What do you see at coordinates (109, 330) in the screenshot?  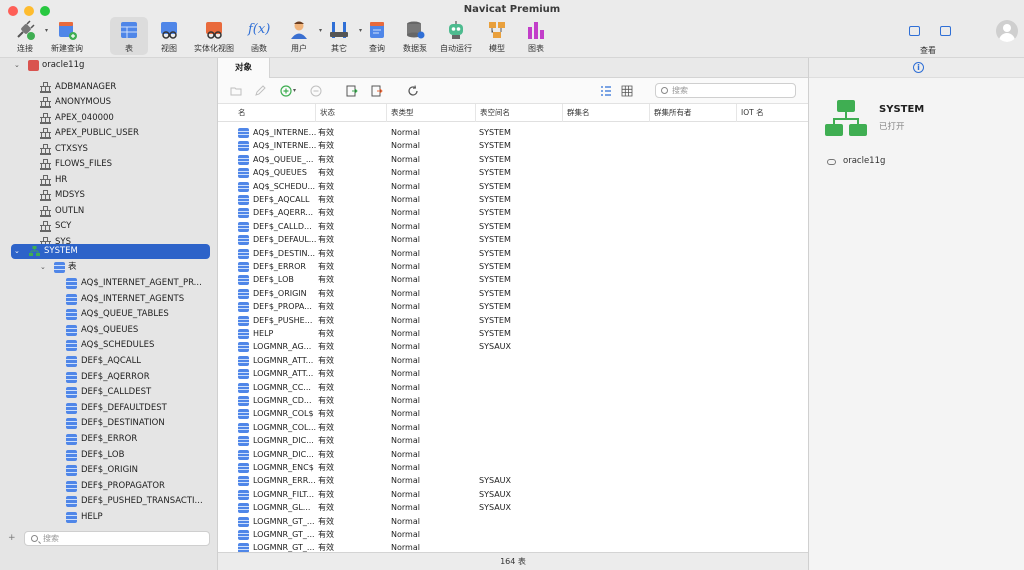 I see `tree-table-item: AQ$_QUEUES` at bounding box center [109, 330].